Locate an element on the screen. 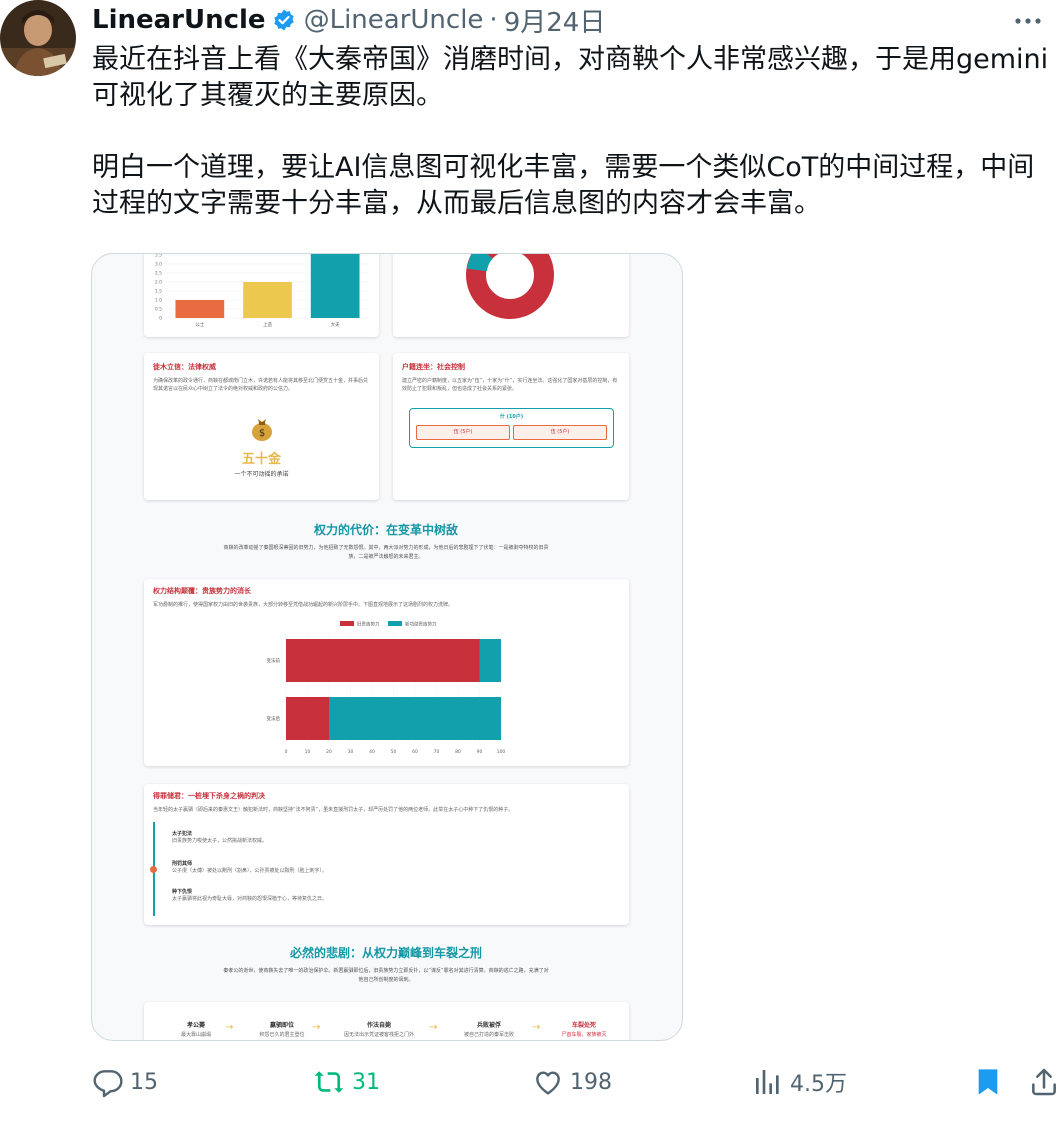 Image resolution: width=1064 pixels, height=1122 pixels. shi-box: 什 (10户) 伍 (5户) 伍 (5户) is located at coordinates (511, 428).